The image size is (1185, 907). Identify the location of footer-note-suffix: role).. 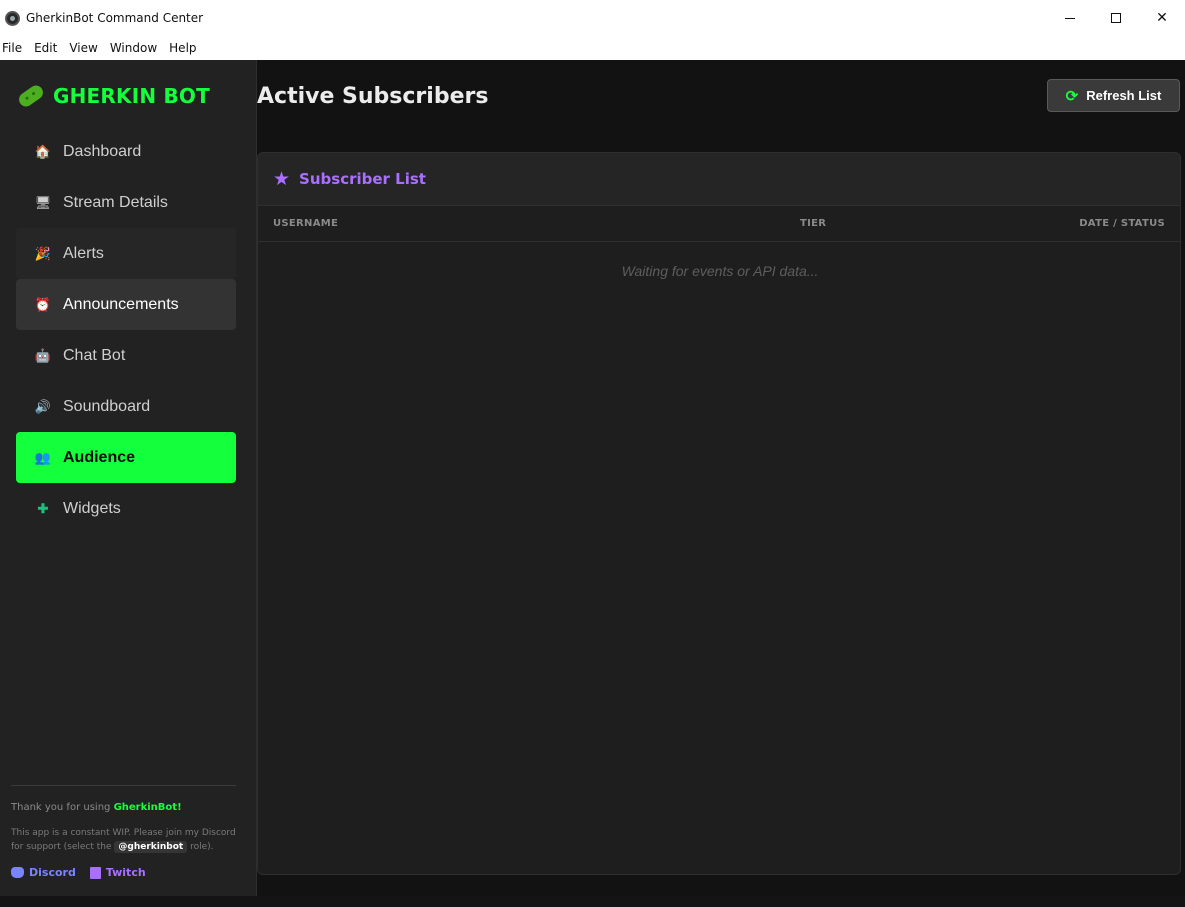
(200, 847).